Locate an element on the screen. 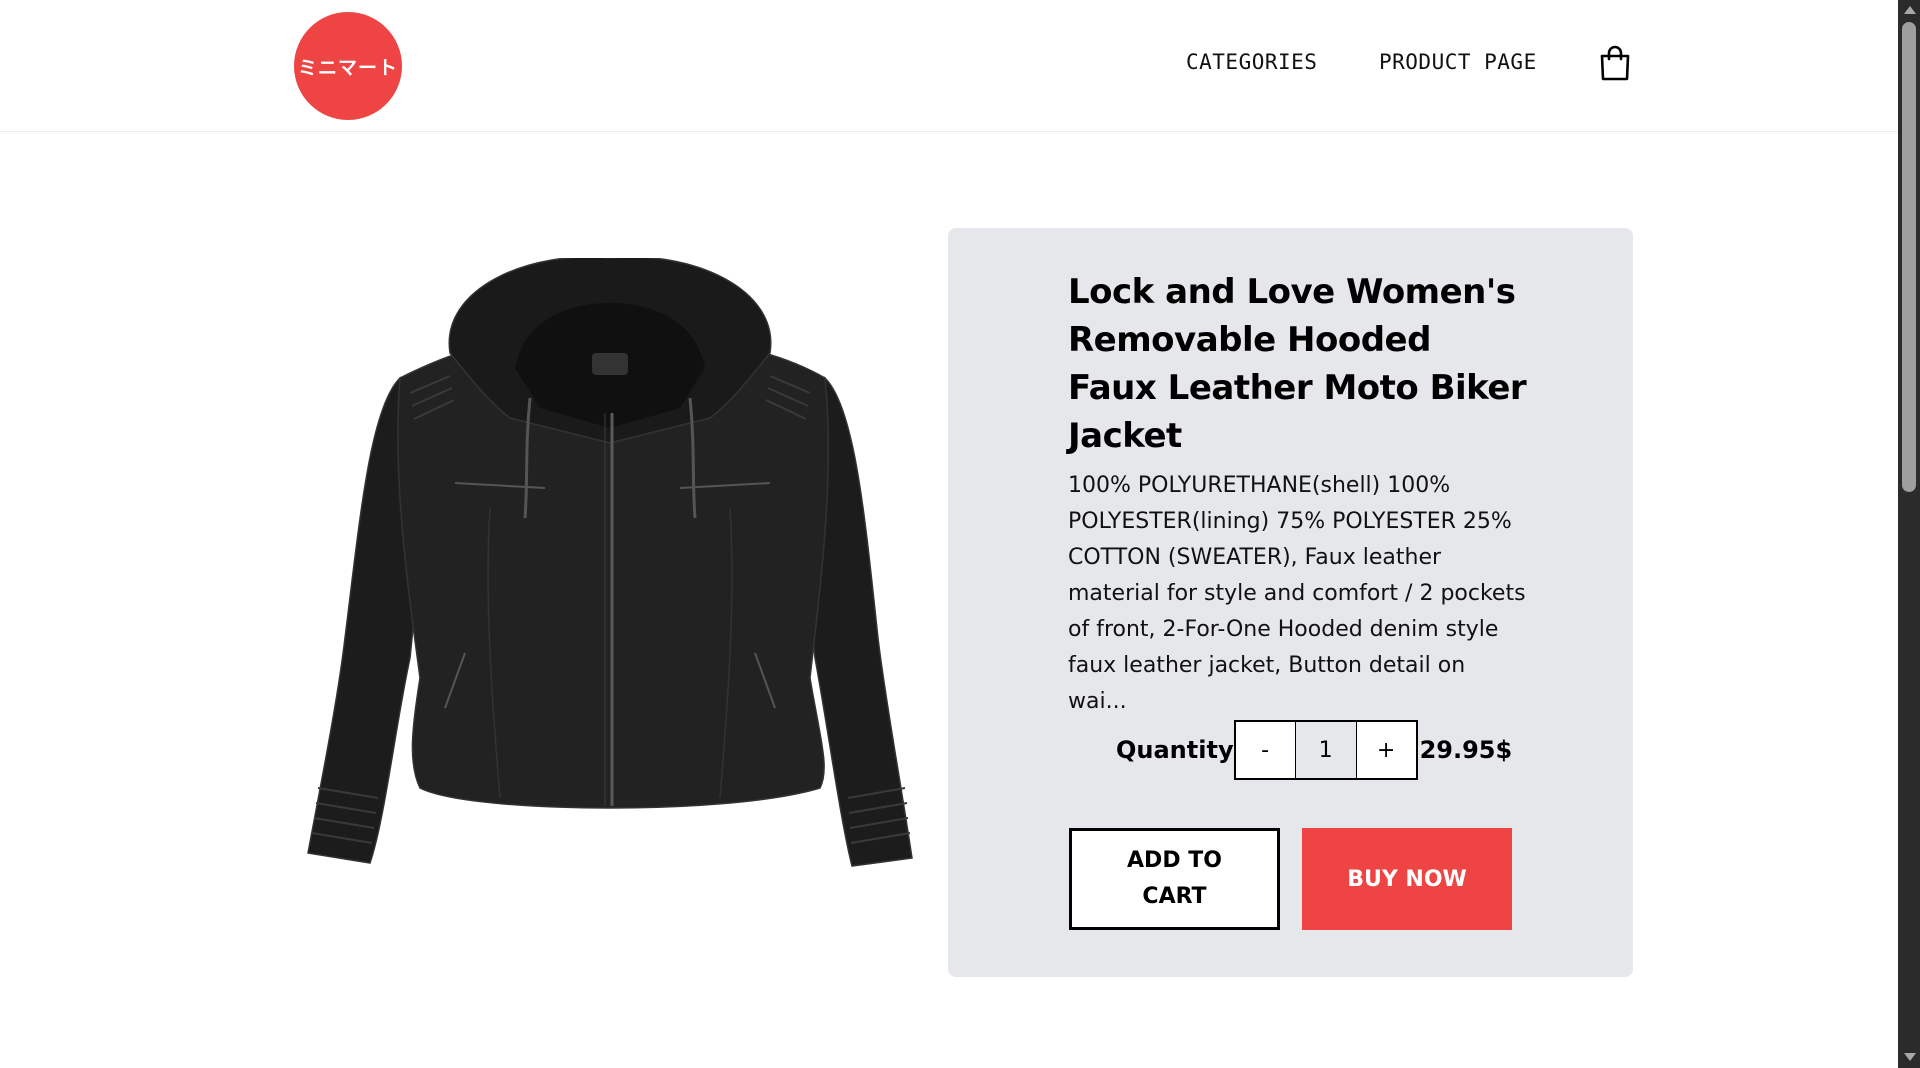 The width and height of the screenshot is (1920, 1068). quantity-row: Quantity - 1 + 29.95$ is located at coordinates (1314, 750).